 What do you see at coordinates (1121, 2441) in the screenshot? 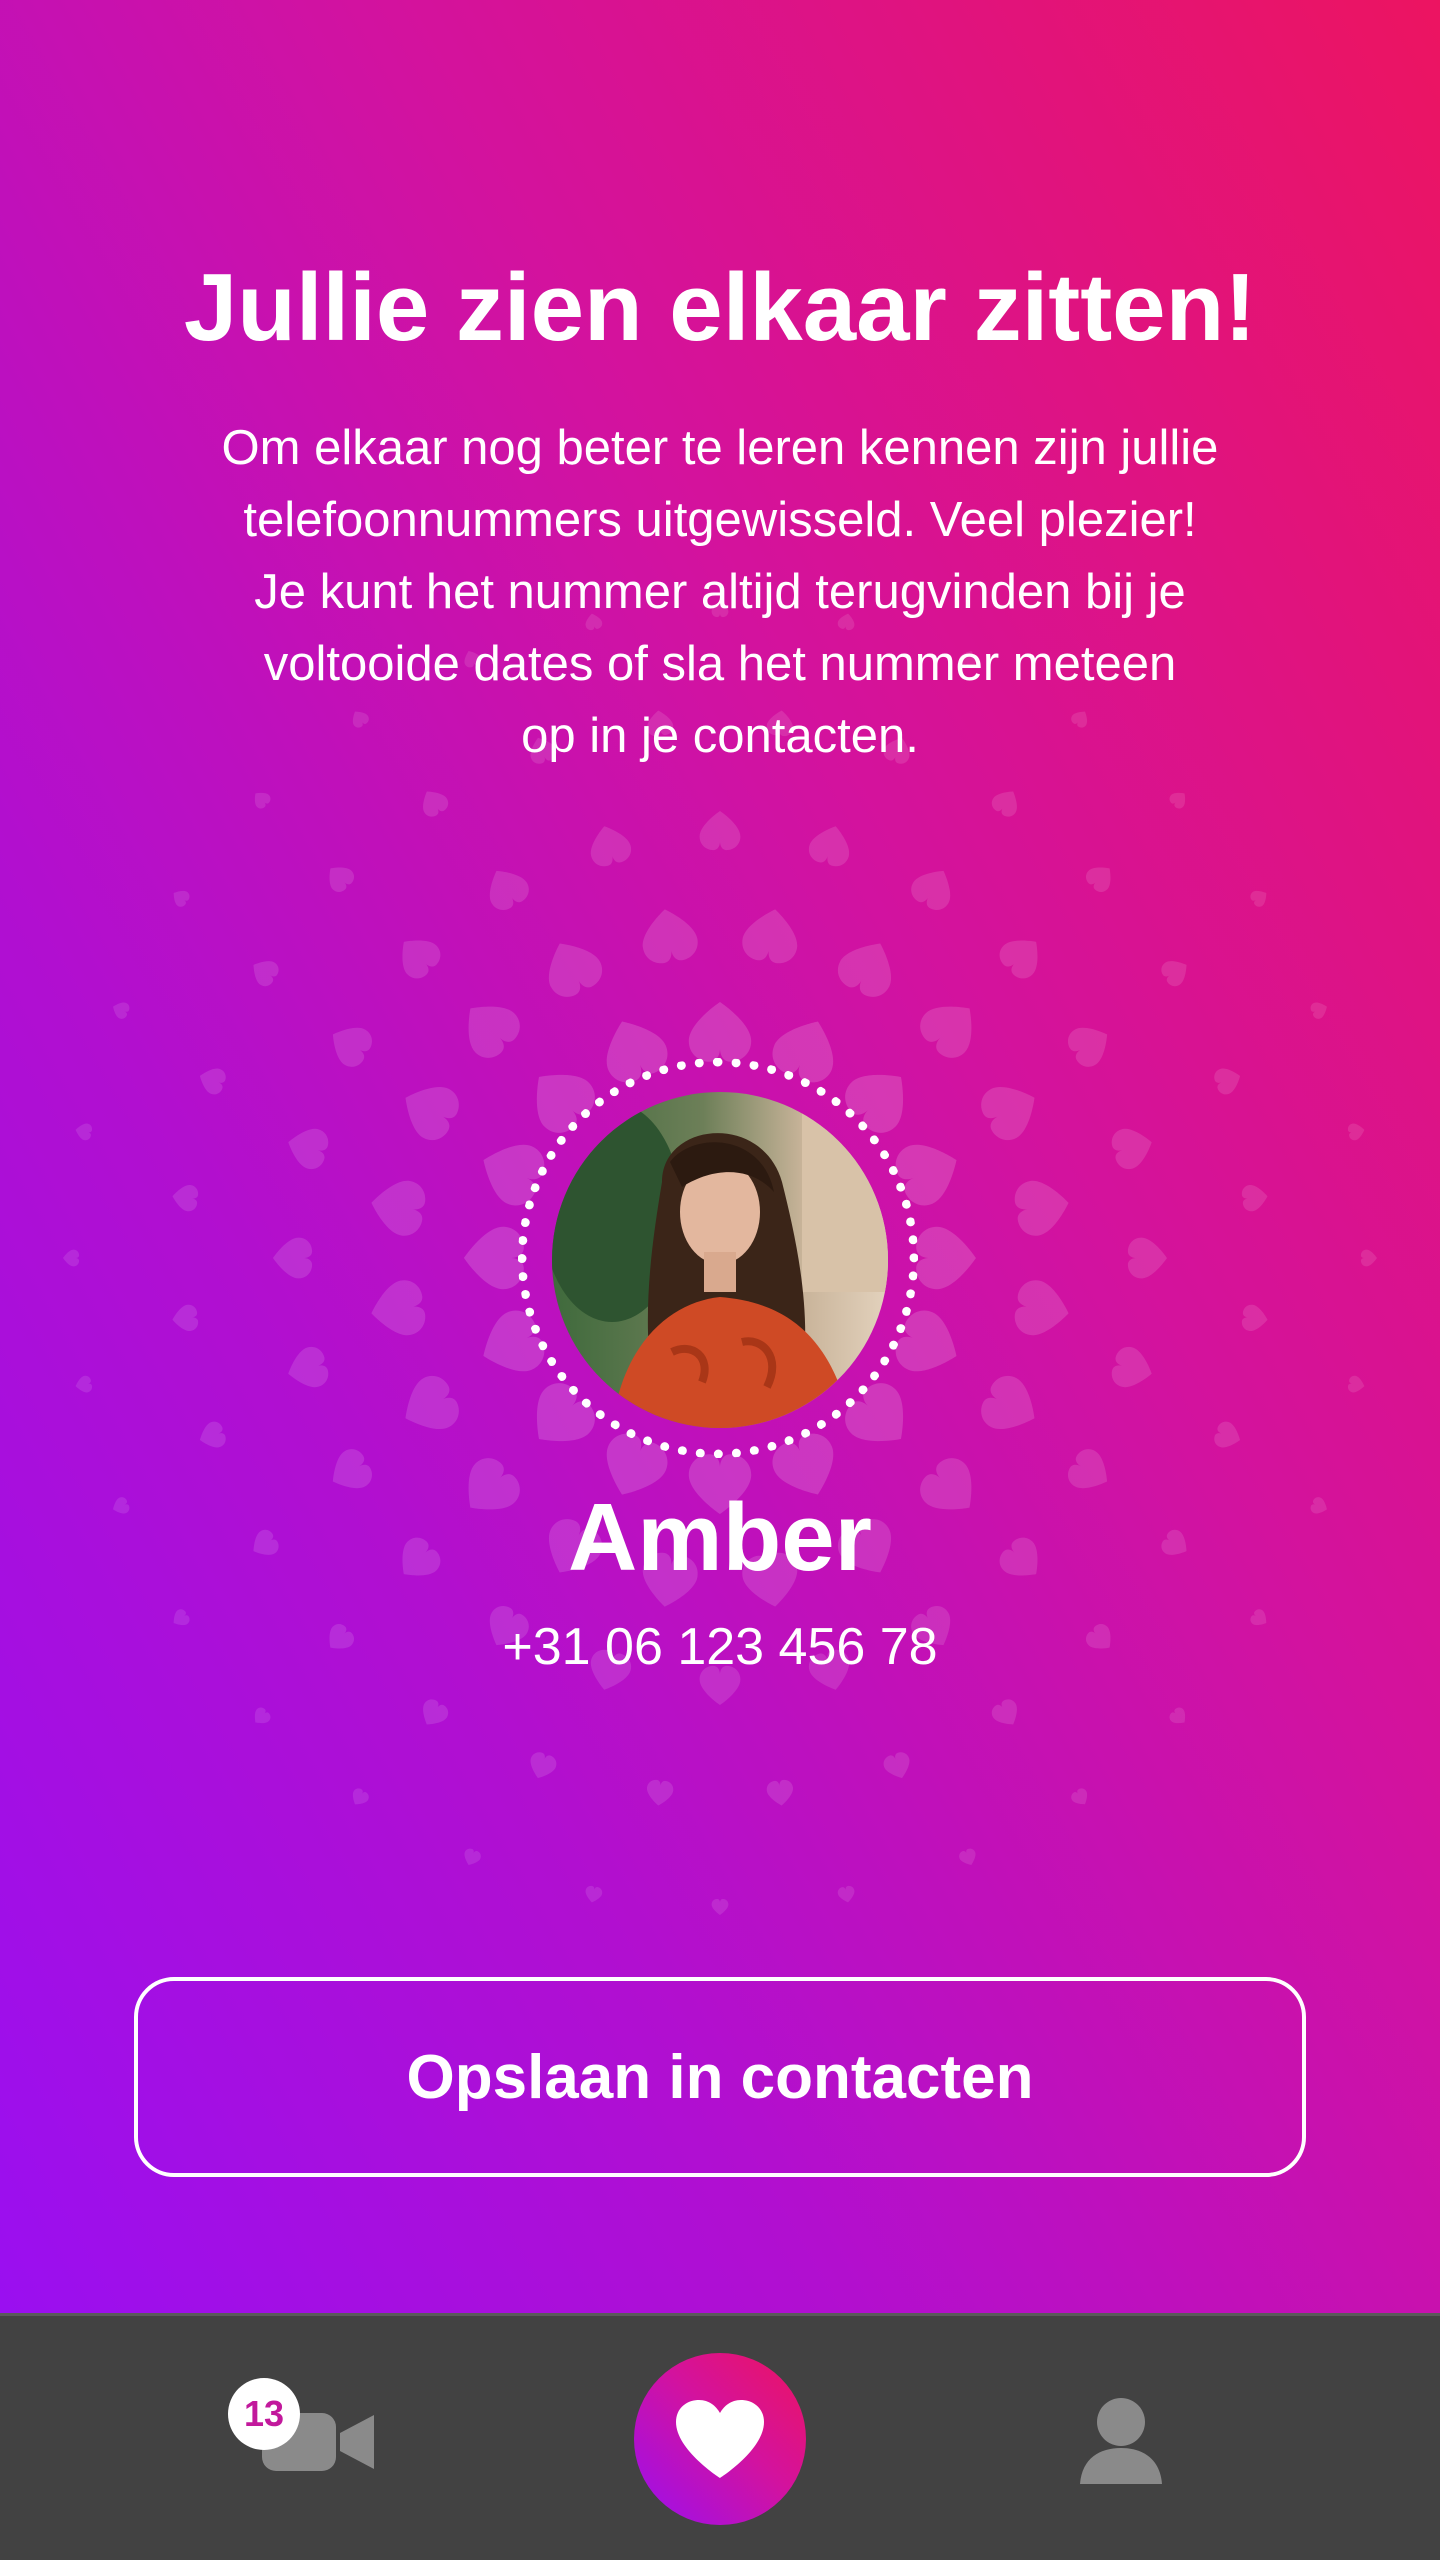
I see `profile-icon` at bounding box center [1121, 2441].